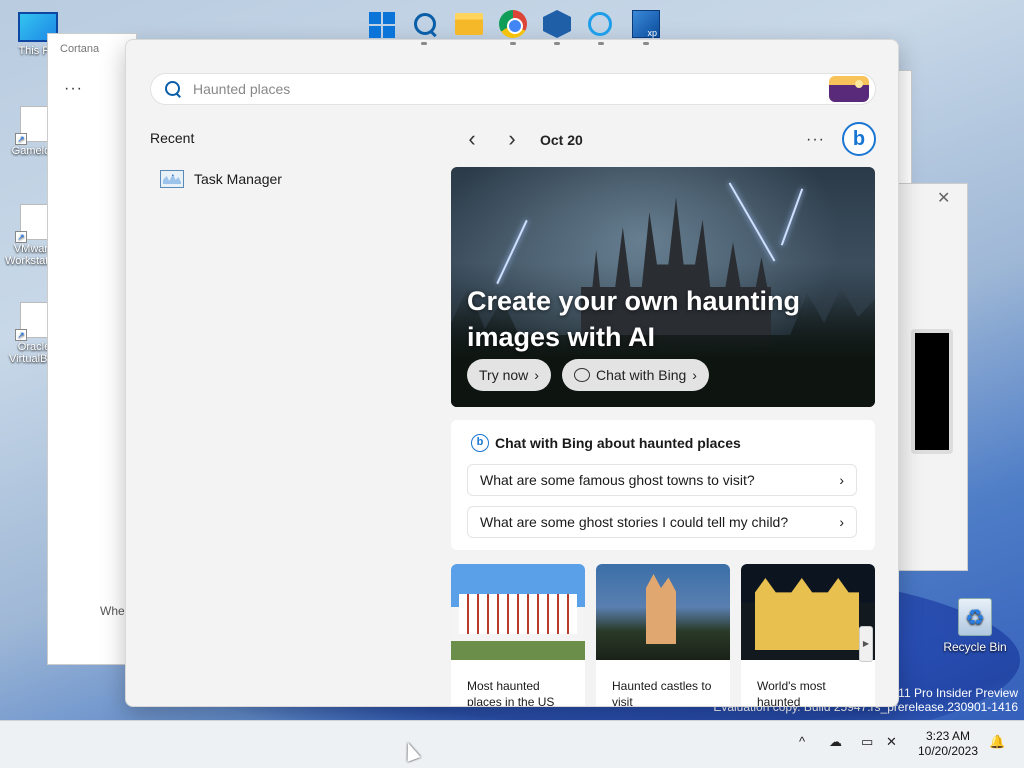 The height and width of the screenshot is (768, 1024). What do you see at coordinates (943, 198) in the screenshot?
I see `close-icon: ✕` at bounding box center [943, 198].